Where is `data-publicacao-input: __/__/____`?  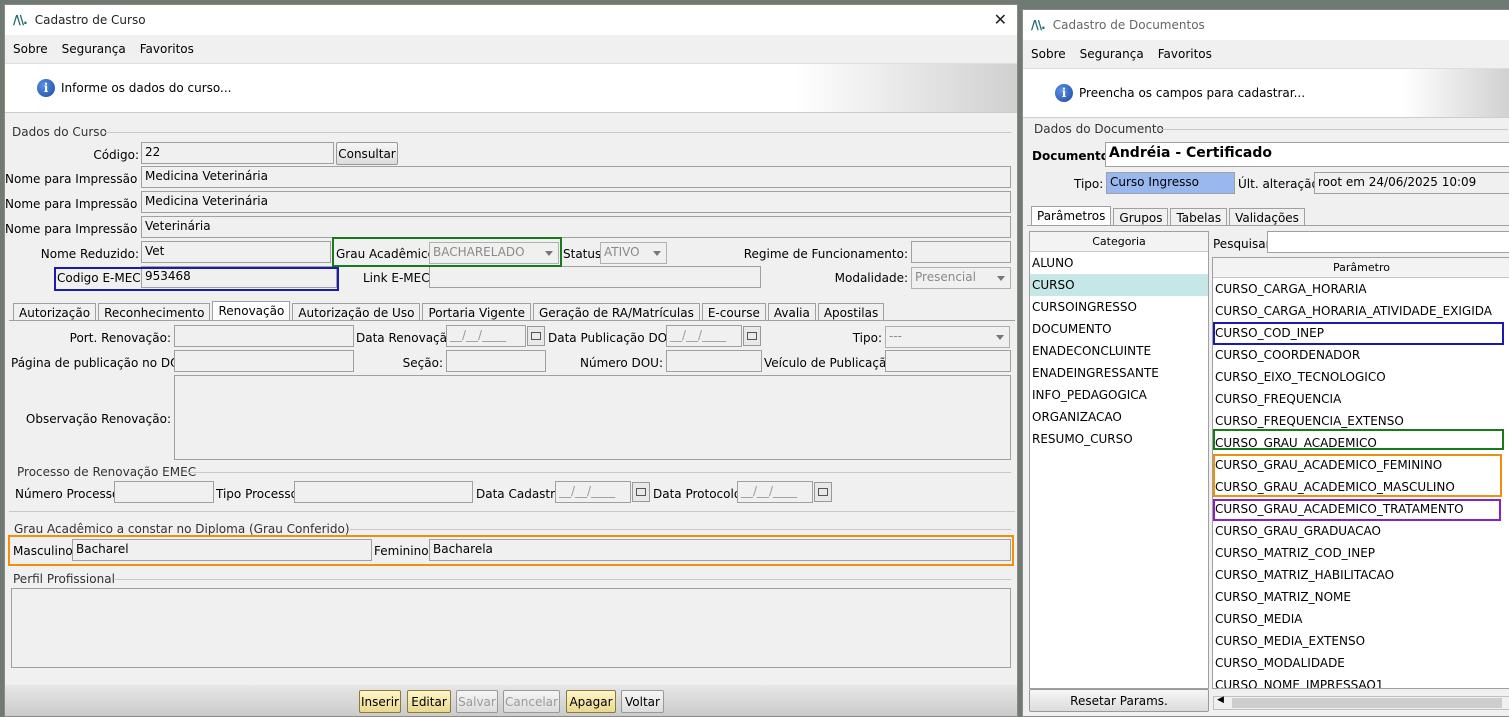 data-publicacao-input: __/__/____ is located at coordinates (704, 336).